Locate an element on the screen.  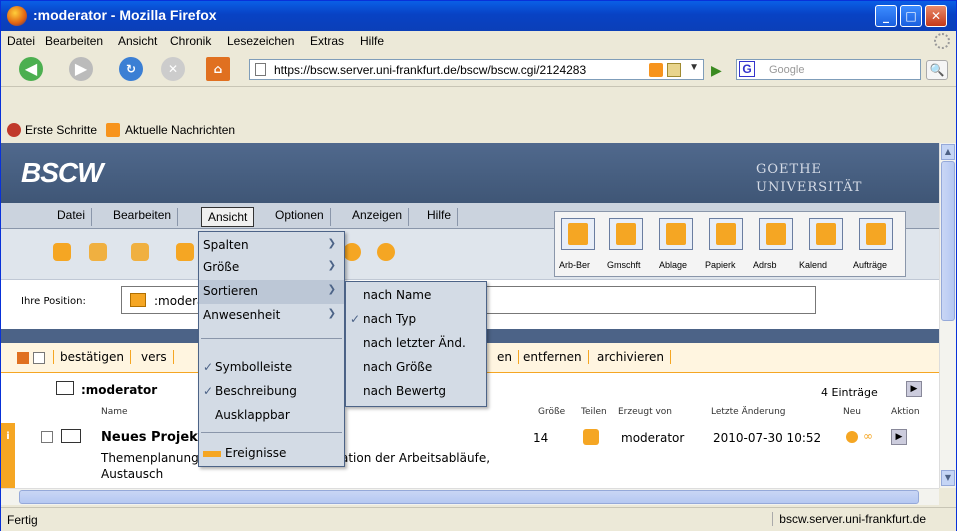
menu-datei: Datei is located at coordinates (21, 41).